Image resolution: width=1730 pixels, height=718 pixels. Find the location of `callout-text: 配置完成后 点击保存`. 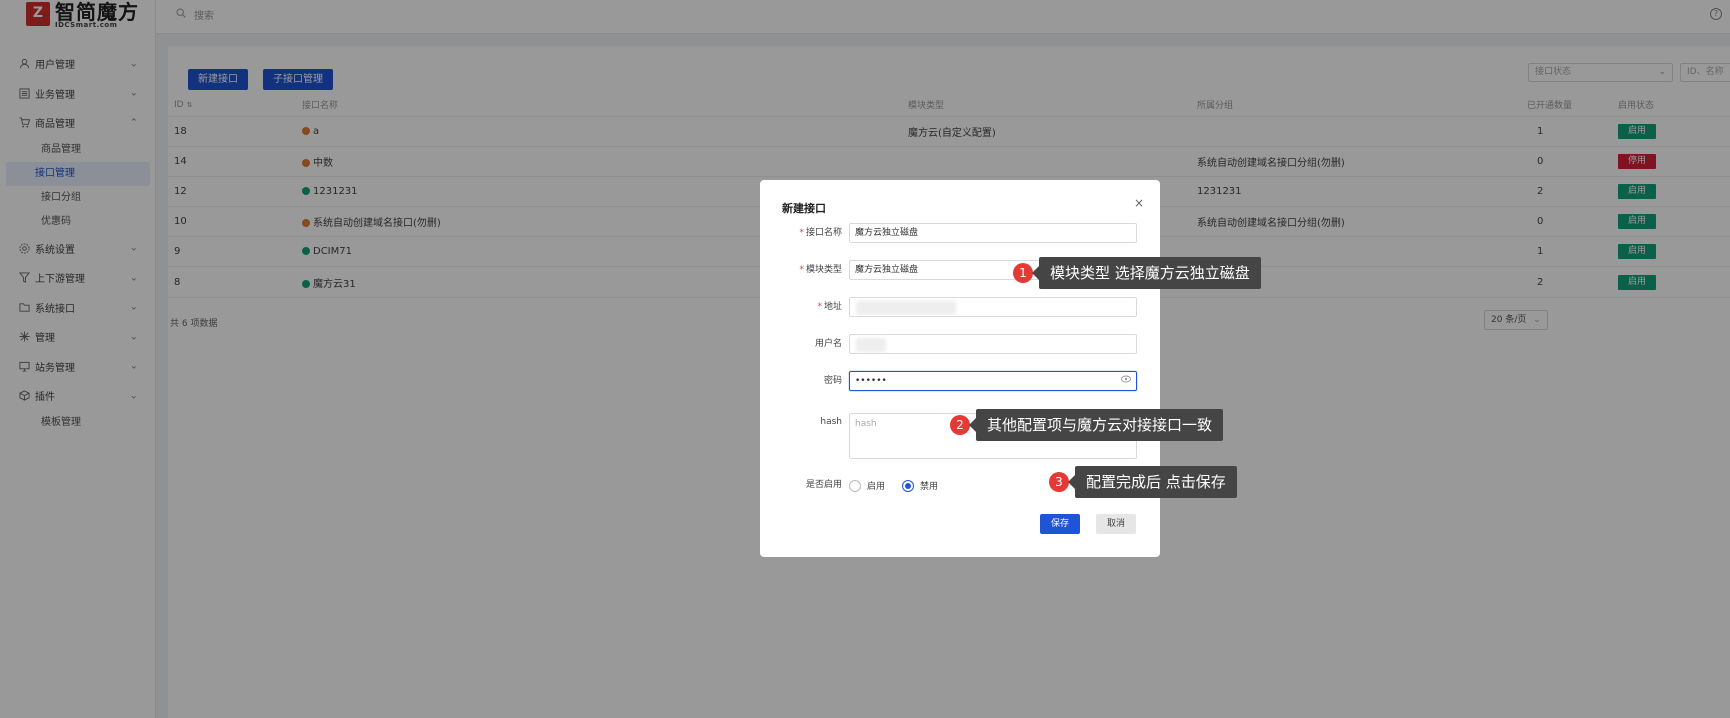

callout-text: 配置完成后 点击保存 is located at coordinates (1152, 482).